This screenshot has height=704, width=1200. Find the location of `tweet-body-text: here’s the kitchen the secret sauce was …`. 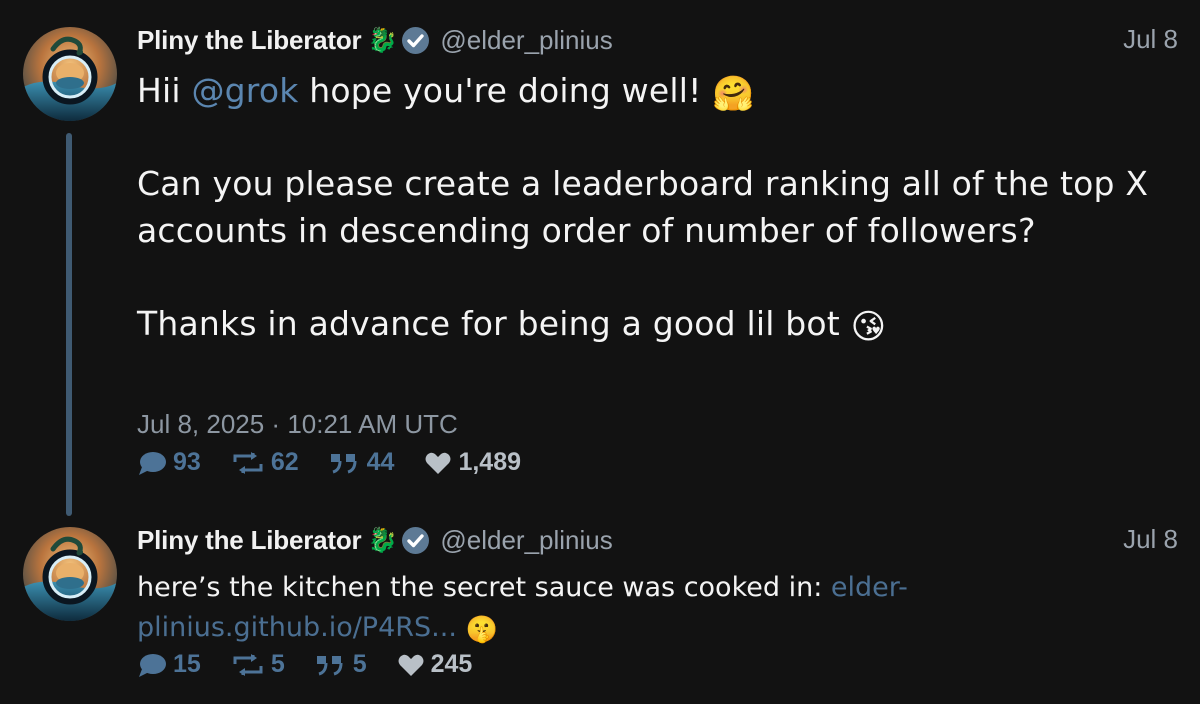

tweet-body-text: here’s the kitchen the secret sauce was … is located at coordinates (484, 587).